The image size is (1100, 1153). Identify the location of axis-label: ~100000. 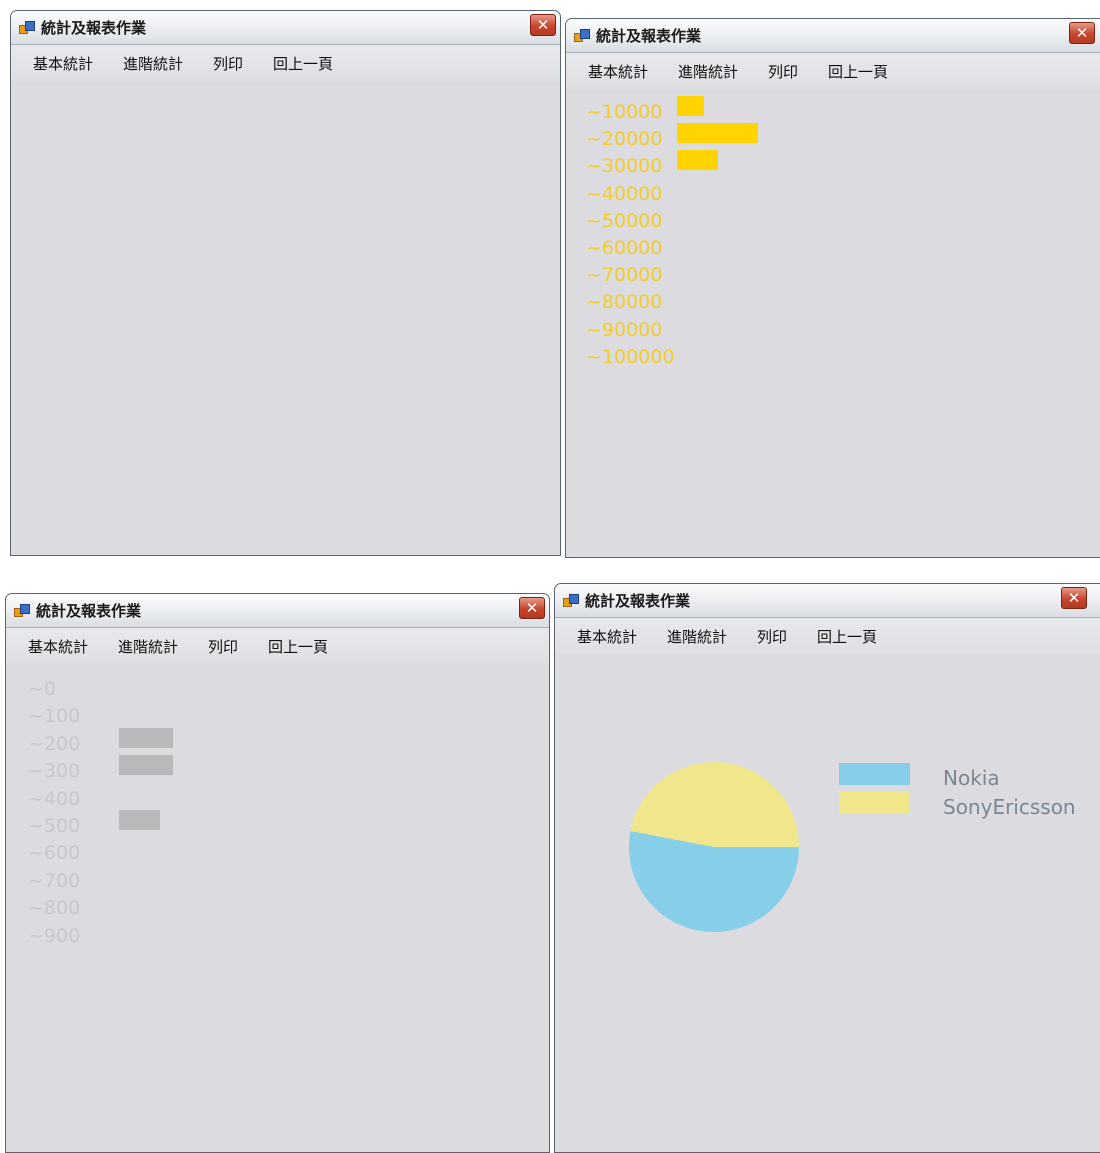
(630, 356).